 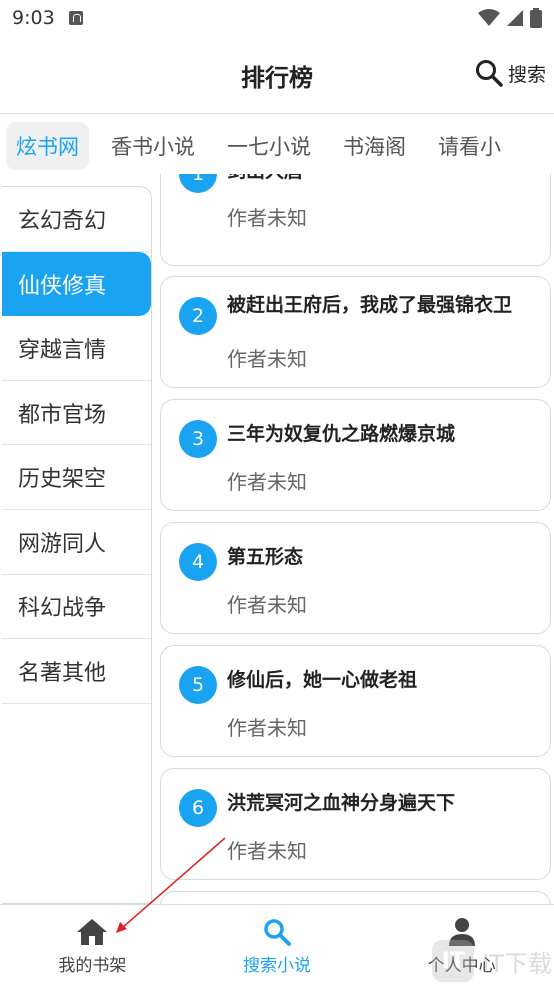 I want to click on book-card: 4 第五形态 作者未知, so click(x=355, y=578).